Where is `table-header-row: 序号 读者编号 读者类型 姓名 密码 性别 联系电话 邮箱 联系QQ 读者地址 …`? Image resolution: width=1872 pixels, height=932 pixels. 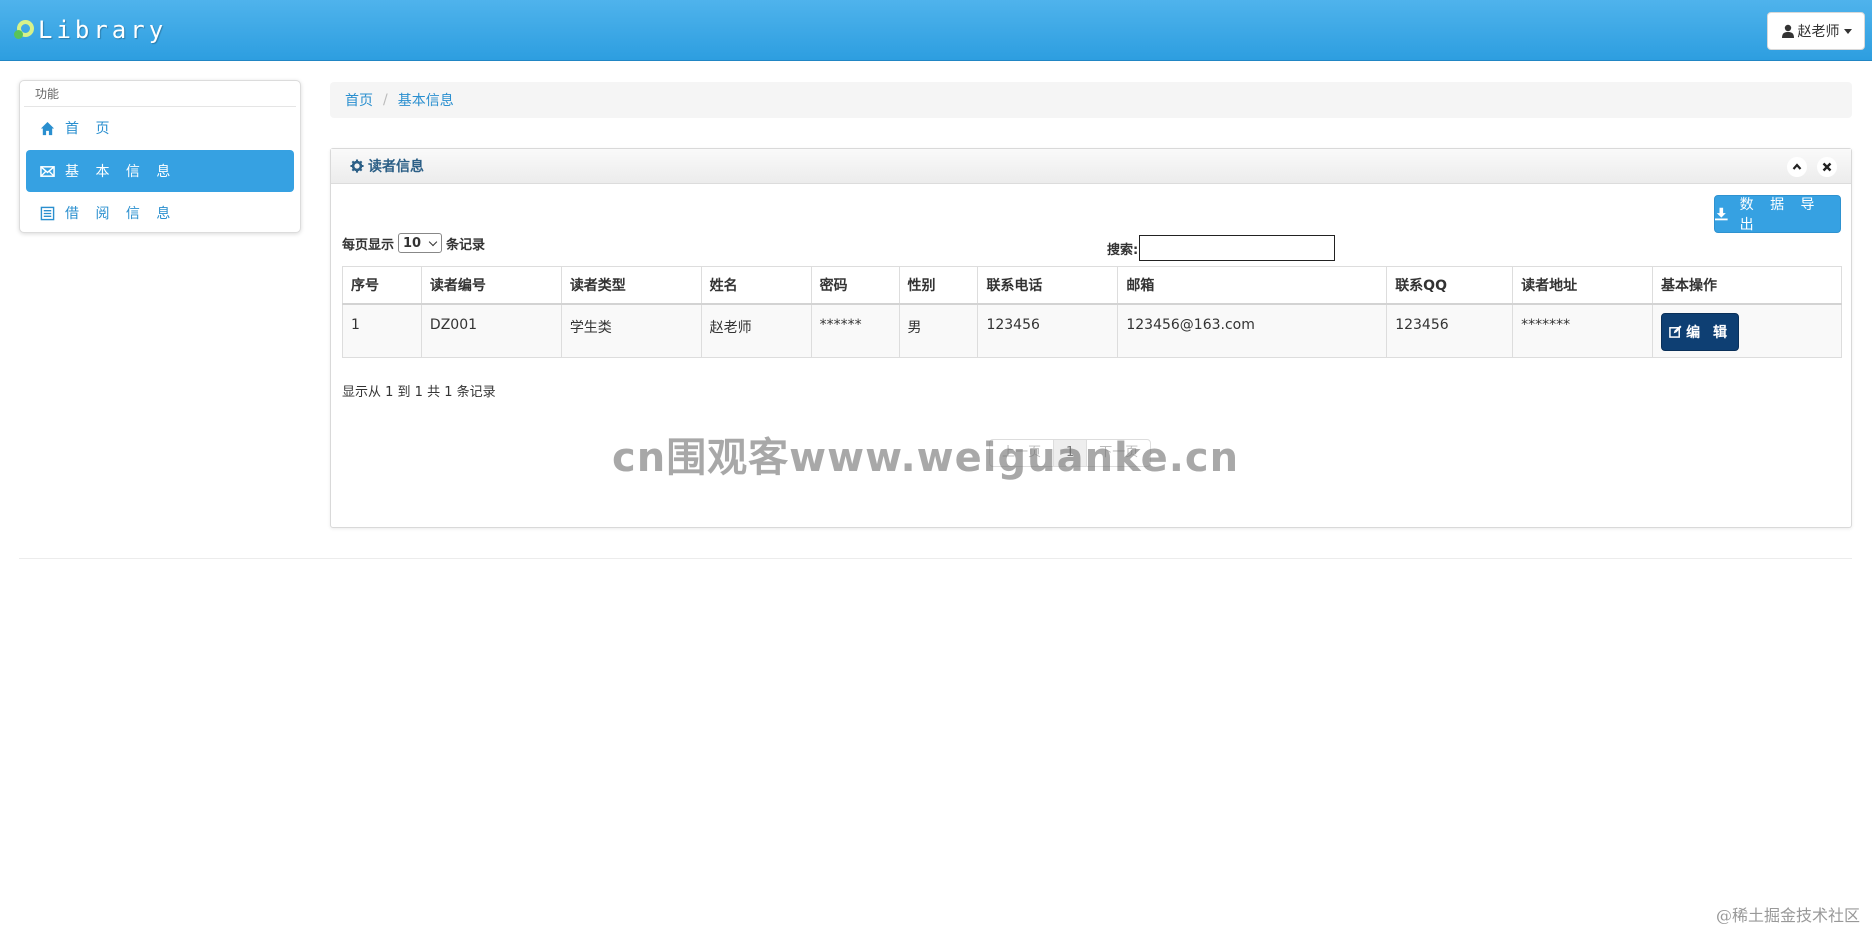
table-header-row: 序号 读者编号 读者类型 姓名 密码 性别 联系电话 邮箱 联系QQ 读者地址 … is located at coordinates (1092, 285).